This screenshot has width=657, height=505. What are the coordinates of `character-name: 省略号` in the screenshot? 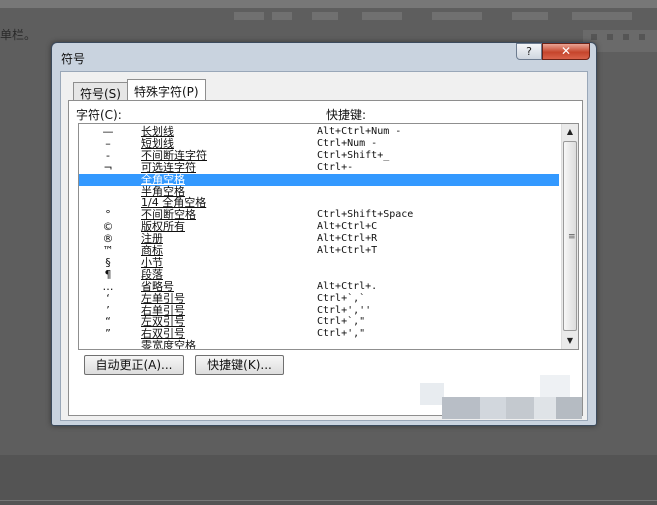 It's located at (157, 286).